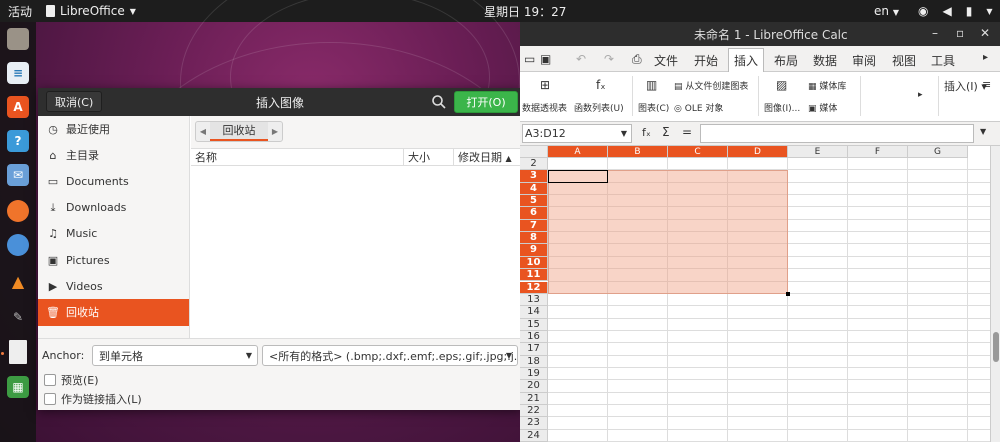  Describe the element at coordinates (985, 57) in the screenshot. I see `more-tabs-icon: ▸` at that location.